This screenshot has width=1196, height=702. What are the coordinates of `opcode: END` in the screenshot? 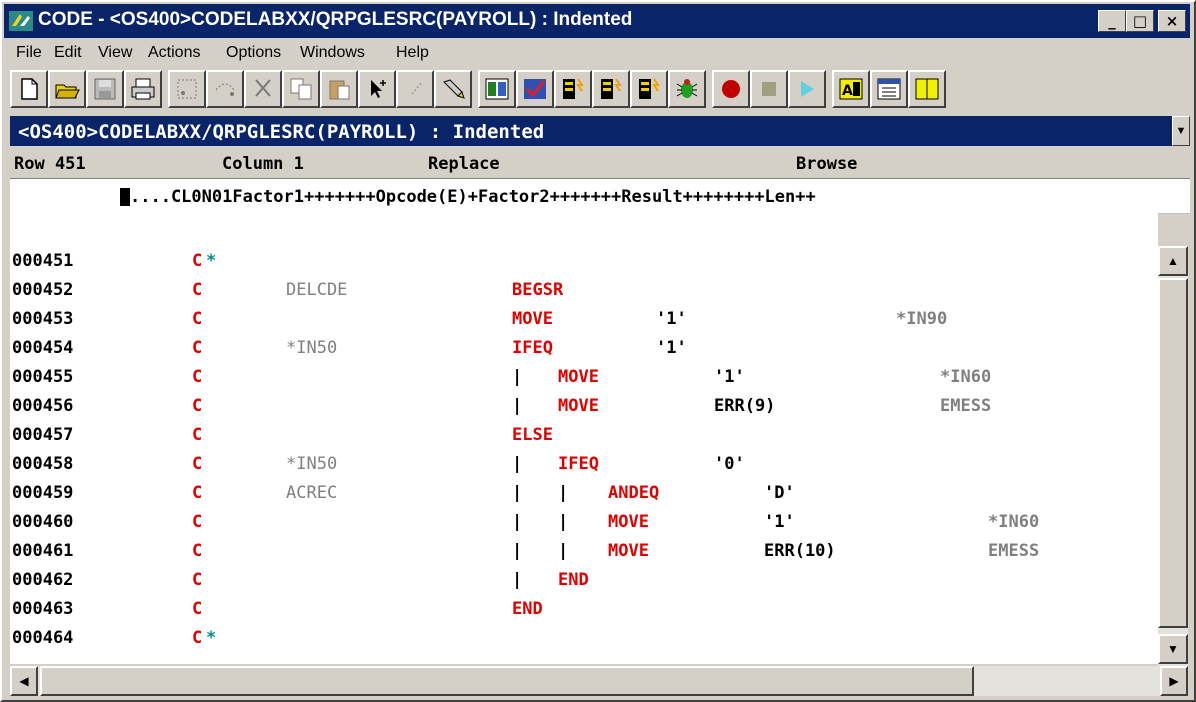 It's located at (573, 580).